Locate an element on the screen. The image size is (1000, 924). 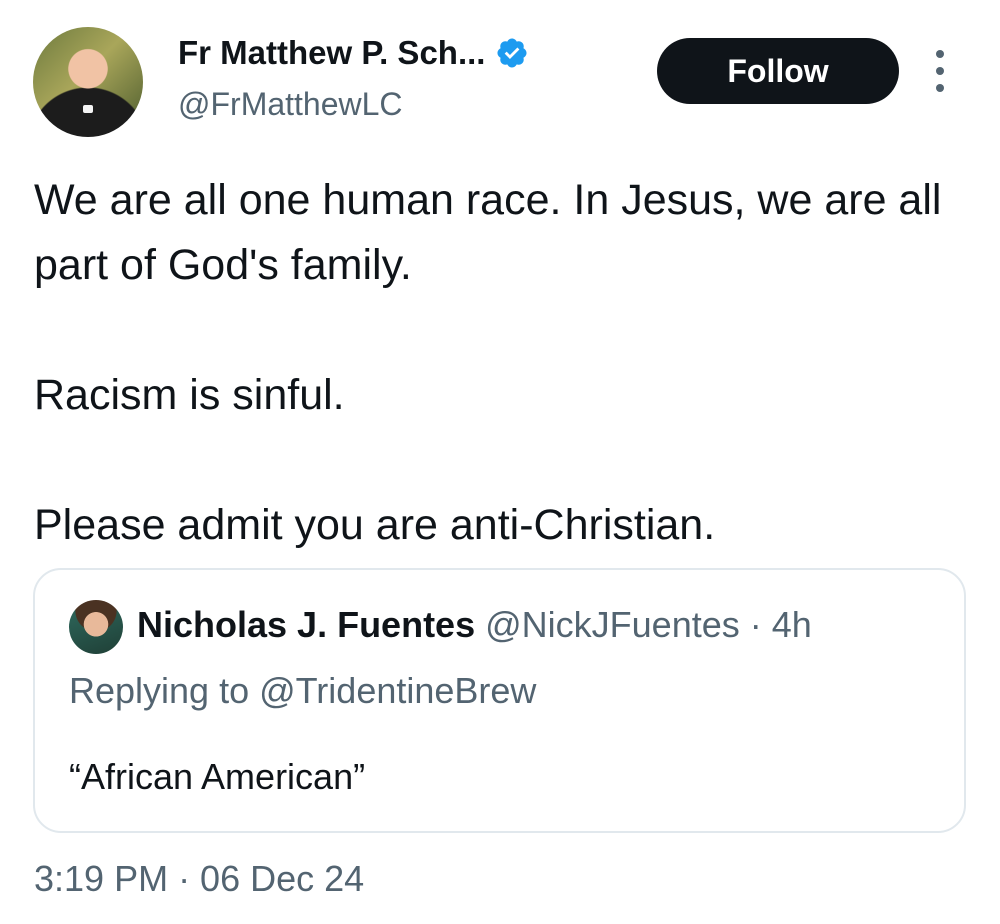
author-avatar is located at coordinates (88, 82).